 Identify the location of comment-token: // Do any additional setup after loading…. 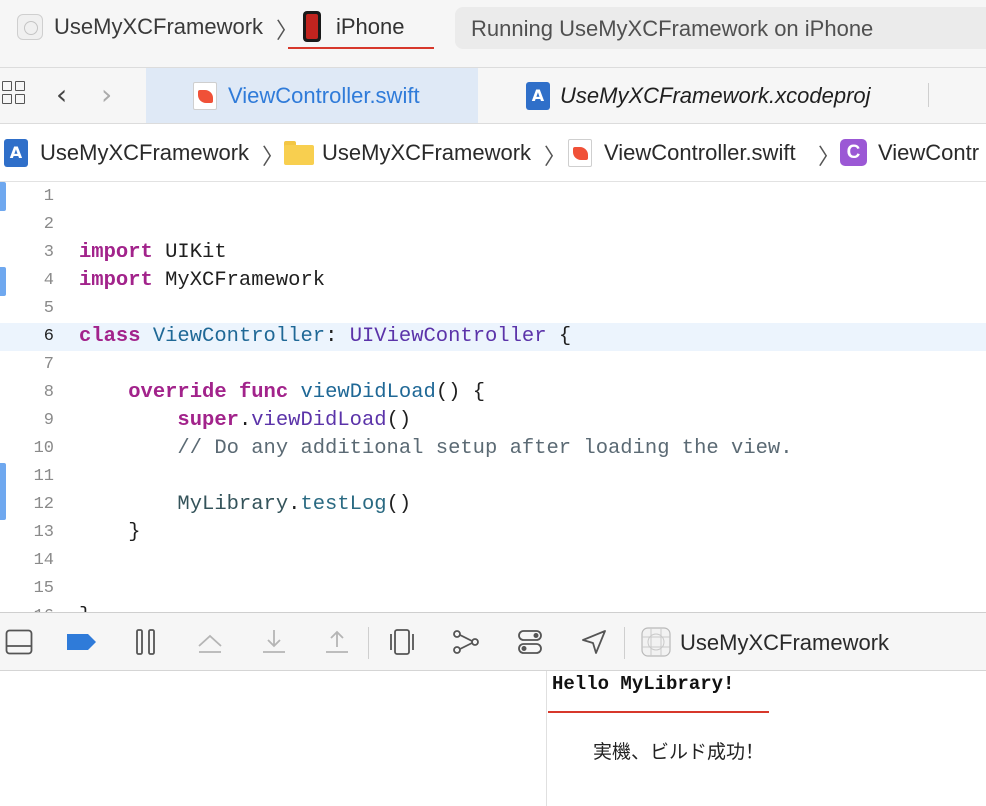
(485, 448).